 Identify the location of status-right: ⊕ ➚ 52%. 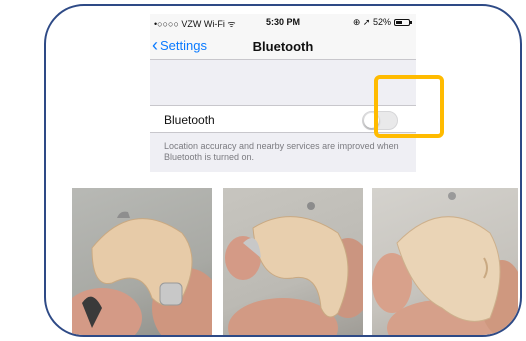
(382, 22).